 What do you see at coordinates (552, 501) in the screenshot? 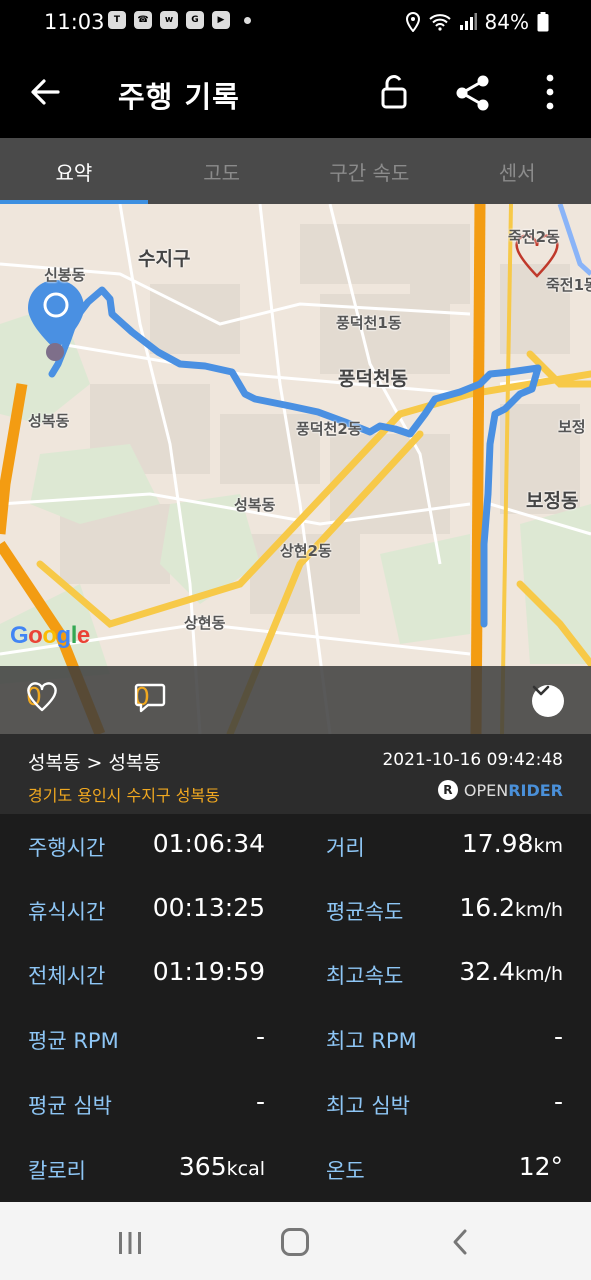
I see `map-label: 보정동` at bounding box center [552, 501].